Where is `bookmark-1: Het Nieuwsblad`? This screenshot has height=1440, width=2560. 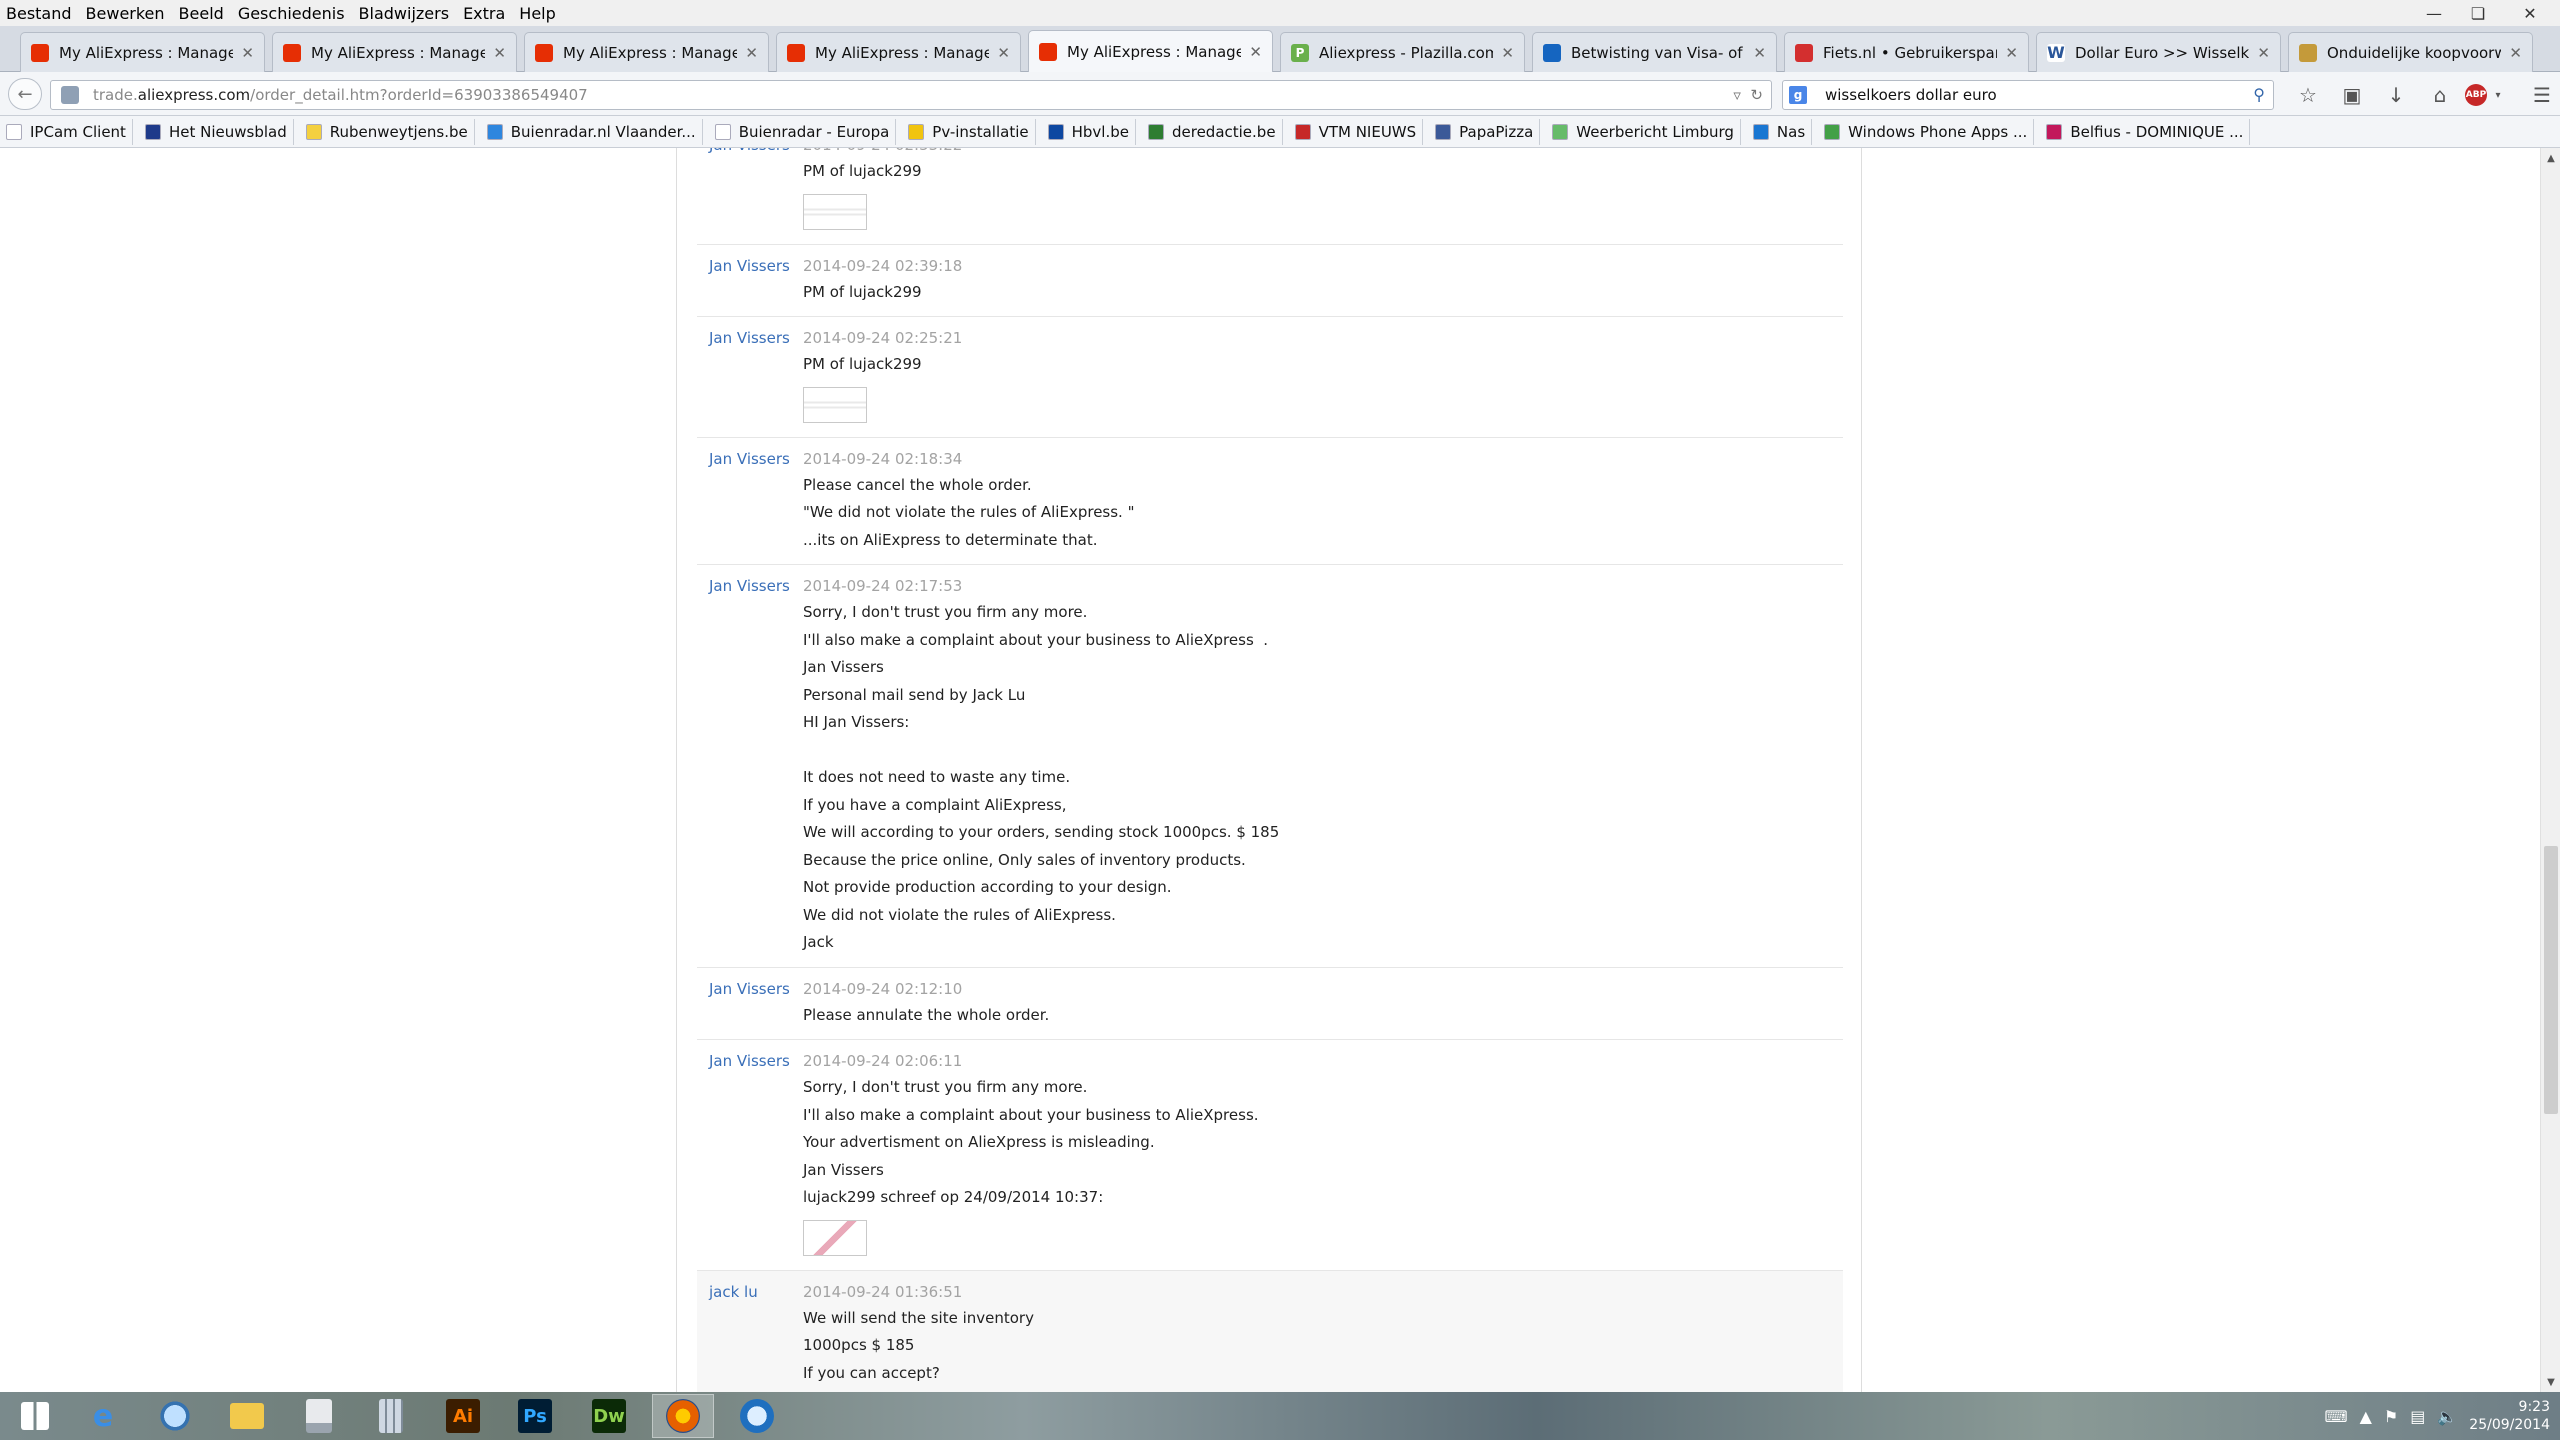
bookmark-1: Het Nieuwsblad is located at coordinates (219, 131).